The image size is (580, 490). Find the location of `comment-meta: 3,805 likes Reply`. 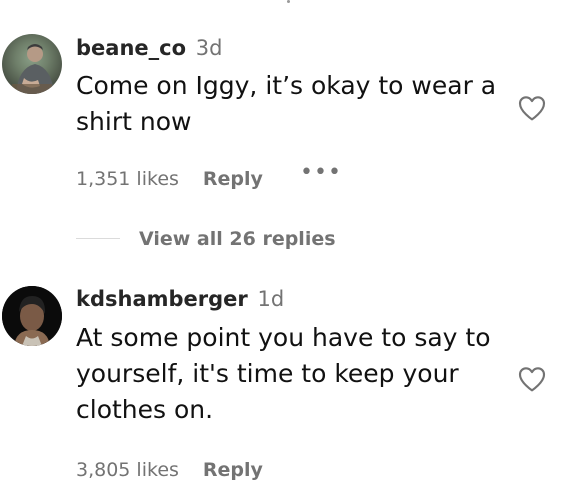

comment-meta: 3,805 likes Reply is located at coordinates (169, 470).